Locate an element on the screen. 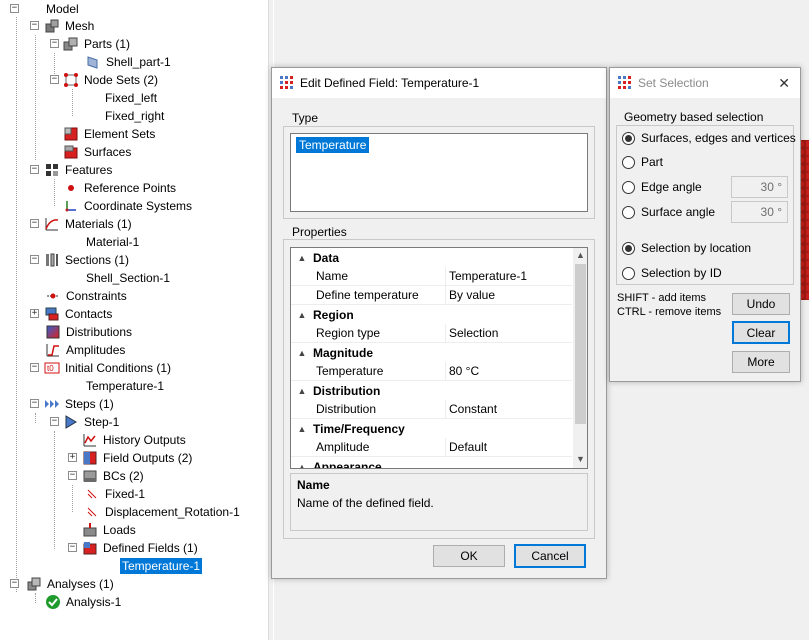 This screenshot has height=640, width=809. prop-value: Selection is located at coordinates (473, 333).